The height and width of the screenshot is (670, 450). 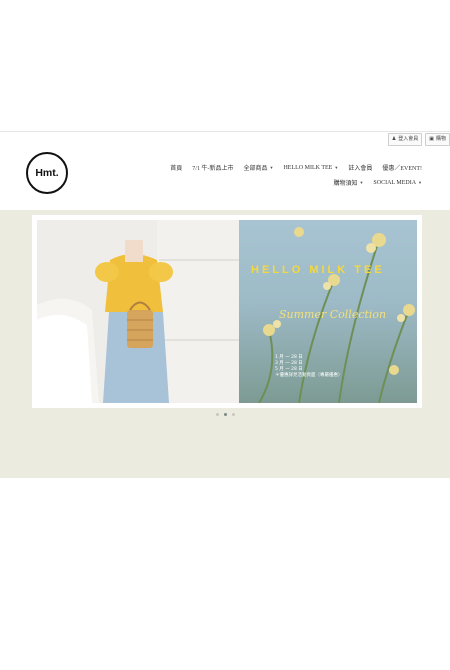 I want to click on nav-label: 購物須知, so click(x=345, y=184).